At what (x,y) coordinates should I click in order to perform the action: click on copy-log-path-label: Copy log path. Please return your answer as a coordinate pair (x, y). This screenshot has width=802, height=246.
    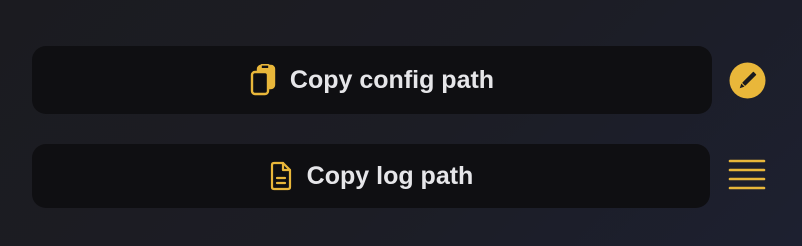
    Looking at the image, I should click on (390, 175).